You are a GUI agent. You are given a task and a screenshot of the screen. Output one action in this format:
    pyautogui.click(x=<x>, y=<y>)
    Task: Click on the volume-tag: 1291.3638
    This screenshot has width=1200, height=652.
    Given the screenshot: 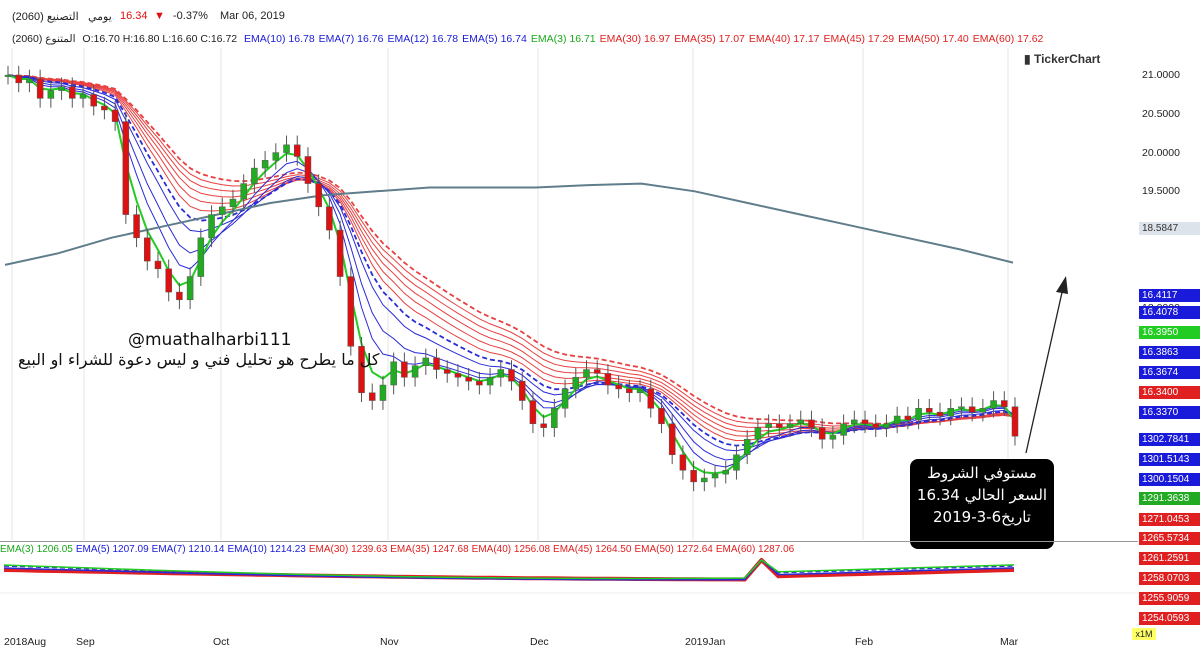 What is the action you would take?
    pyautogui.click(x=1169, y=498)
    